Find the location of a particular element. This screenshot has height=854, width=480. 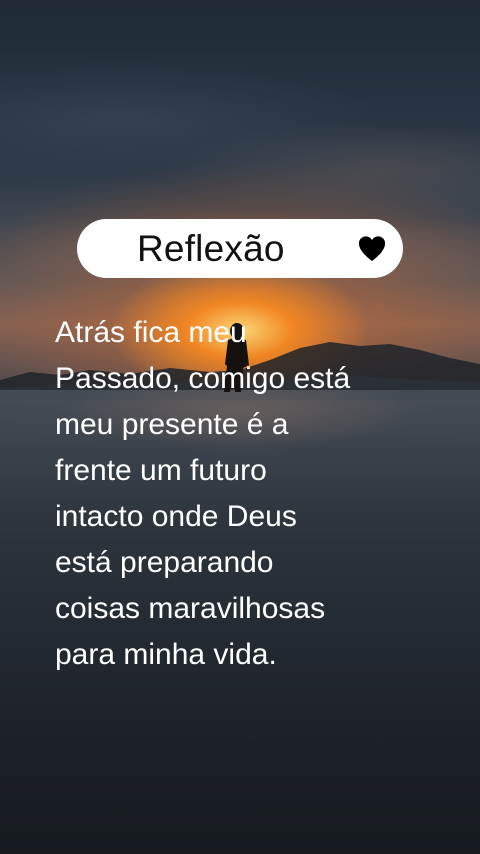

quote-line: coisas maravilhosas is located at coordinates (190, 608).